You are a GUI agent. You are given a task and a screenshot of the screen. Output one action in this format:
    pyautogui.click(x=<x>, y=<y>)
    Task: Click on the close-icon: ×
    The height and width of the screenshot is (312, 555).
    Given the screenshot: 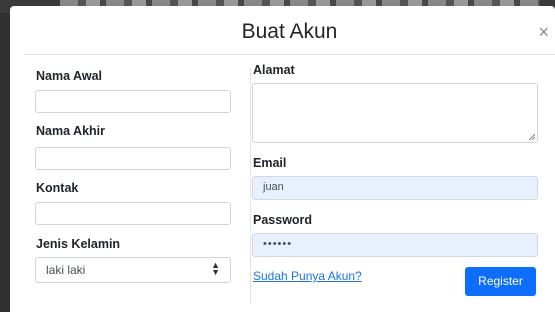 What is the action you would take?
    pyautogui.click(x=543, y=32)
    